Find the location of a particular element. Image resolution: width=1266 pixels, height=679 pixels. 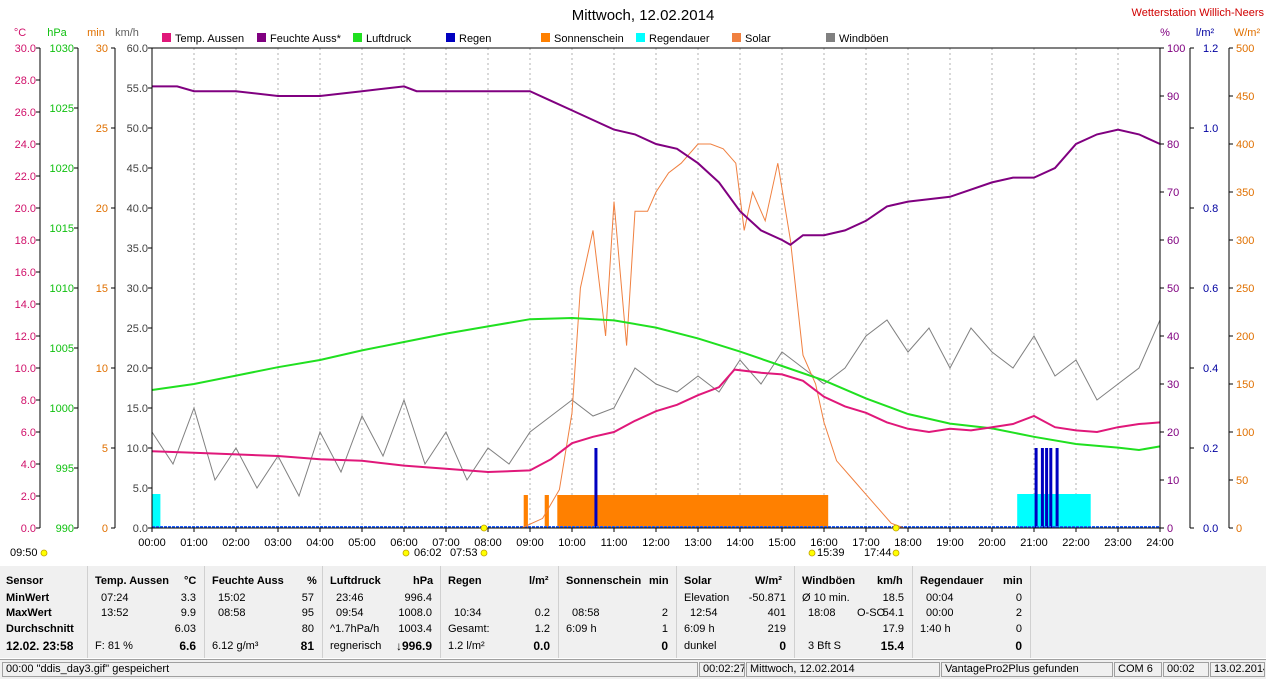

rain-cur-label: 1.2 l/m² is located at coordinates (466, 646).